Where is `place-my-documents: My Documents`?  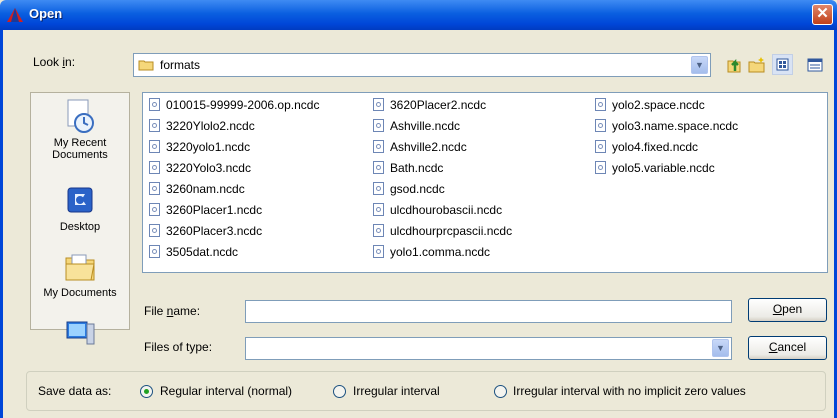 place-my-documents: My Documents is located at coordinates (80, 274).